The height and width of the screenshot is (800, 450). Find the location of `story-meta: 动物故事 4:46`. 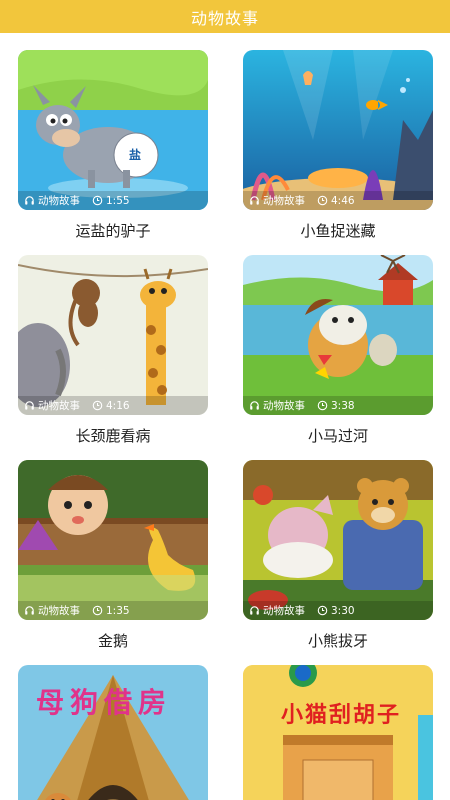

story-meta: 动物故事 4:46 is located at coordinates (338, 200).